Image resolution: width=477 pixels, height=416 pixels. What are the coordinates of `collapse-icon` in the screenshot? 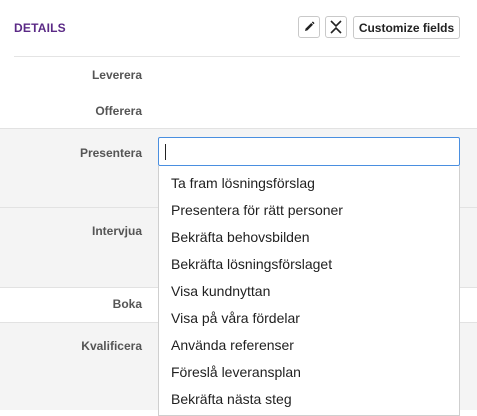 It's located at (336, 27).